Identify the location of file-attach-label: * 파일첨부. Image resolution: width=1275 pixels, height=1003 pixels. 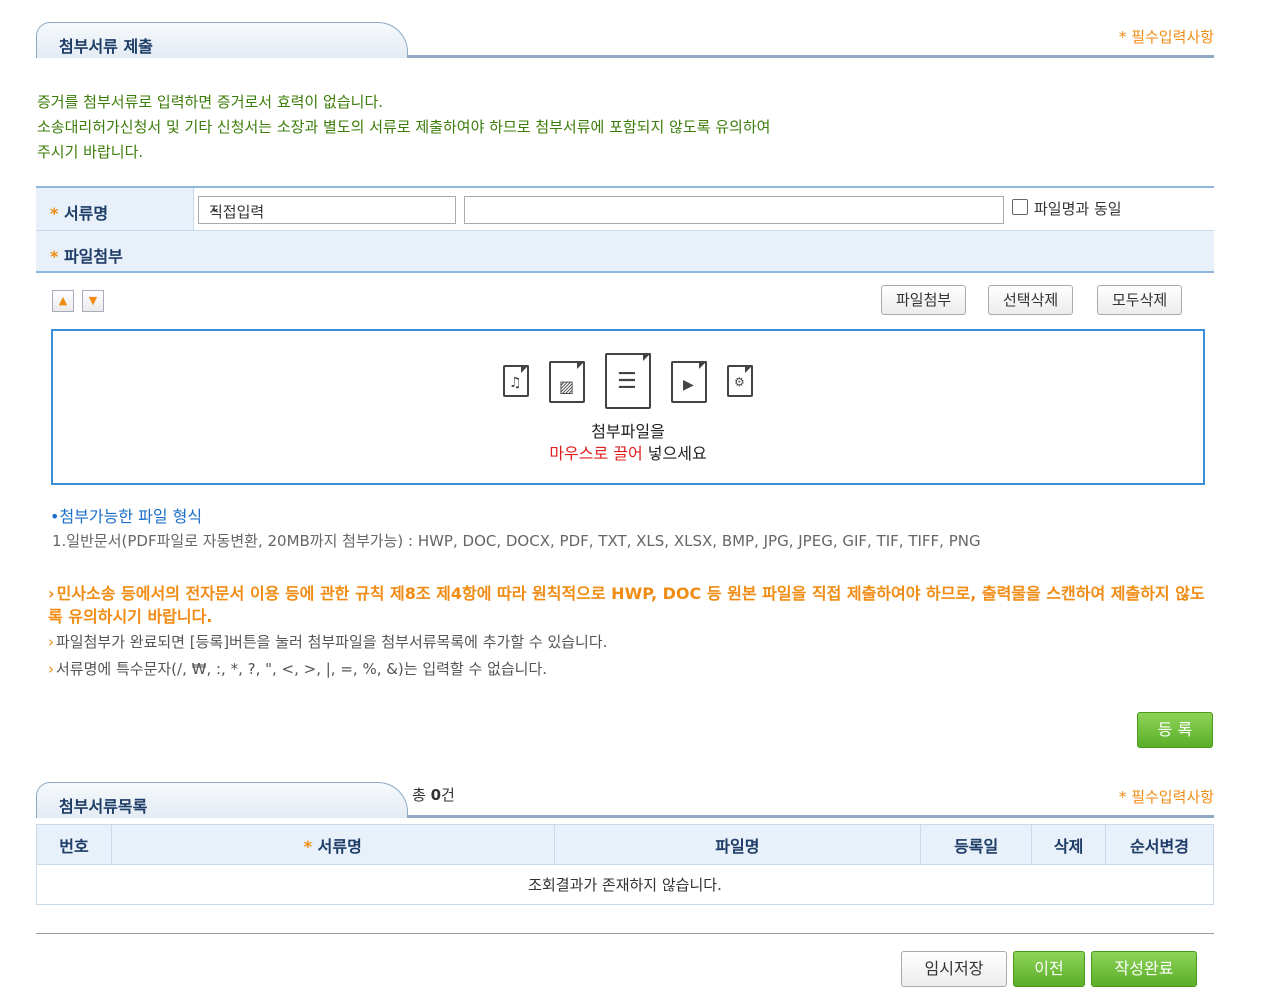
(86, 255).